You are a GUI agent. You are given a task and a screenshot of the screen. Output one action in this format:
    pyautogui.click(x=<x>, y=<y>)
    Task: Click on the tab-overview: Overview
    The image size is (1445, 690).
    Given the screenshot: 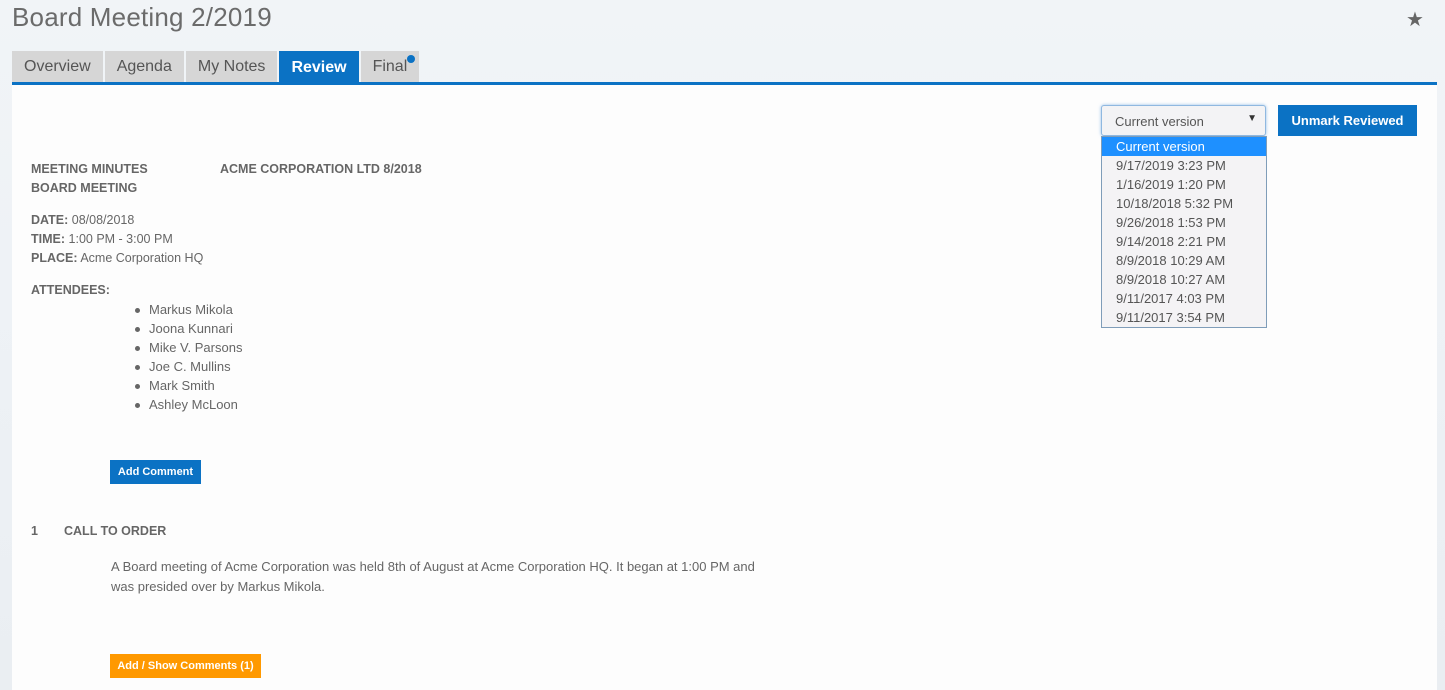 What is the action you would take?
    pyautogui.click(x=57, y=66)
    